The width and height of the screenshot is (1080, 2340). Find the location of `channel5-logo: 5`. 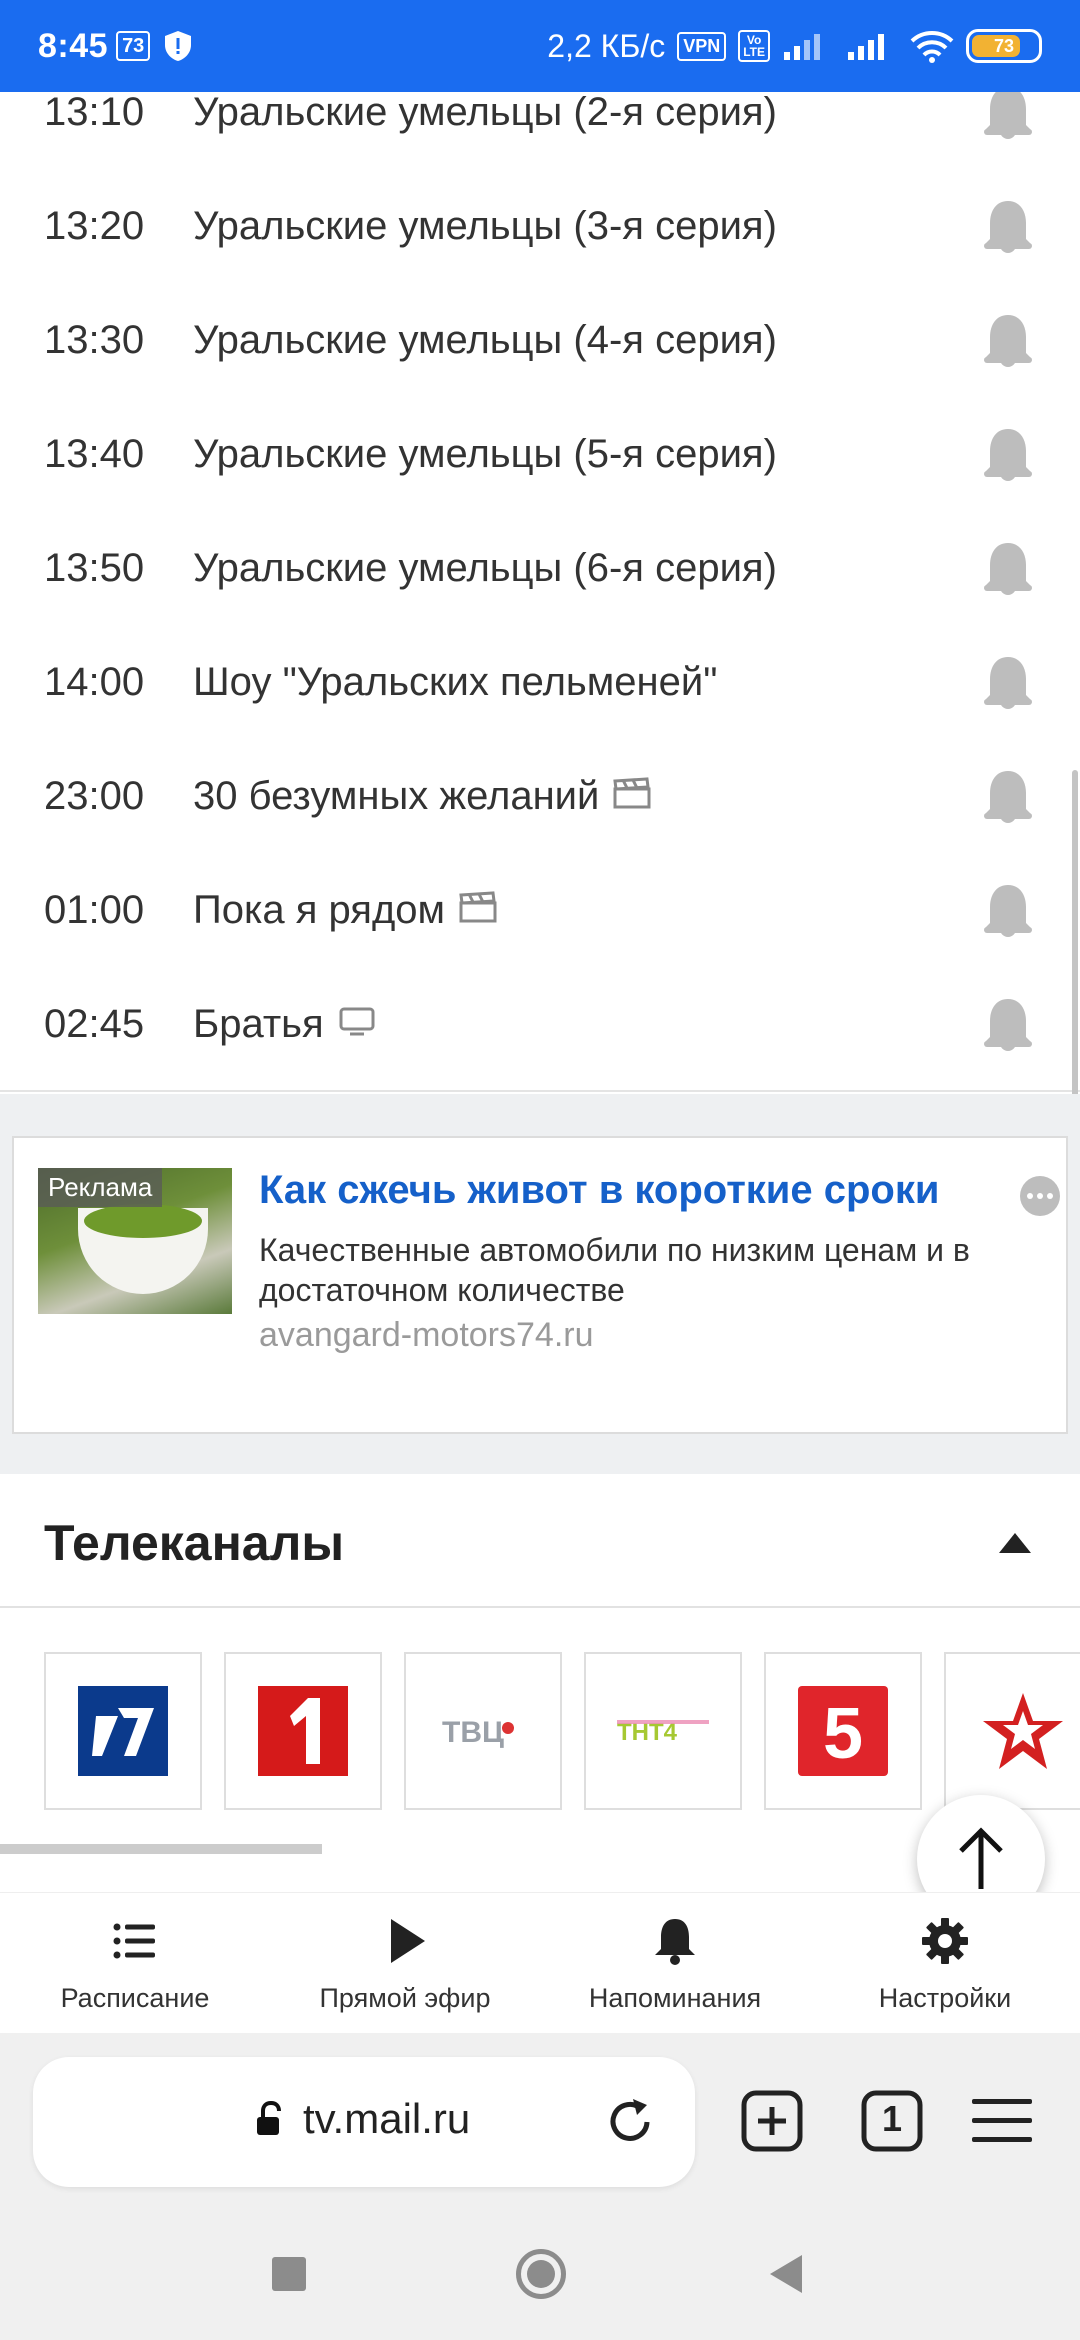

channel5-logo: 5 is located at coordinates (843, 1731).